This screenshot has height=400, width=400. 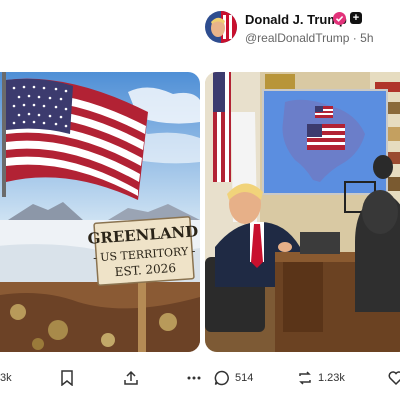 What do you see at coordinates (233, 378) in the screenshot?
I see `reply-button: 514` at bounding box center [233, 378].